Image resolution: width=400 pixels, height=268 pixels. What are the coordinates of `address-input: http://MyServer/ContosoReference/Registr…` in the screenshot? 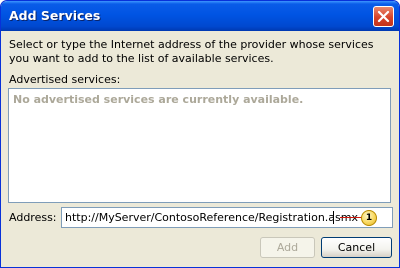 It's located at (227, 217).